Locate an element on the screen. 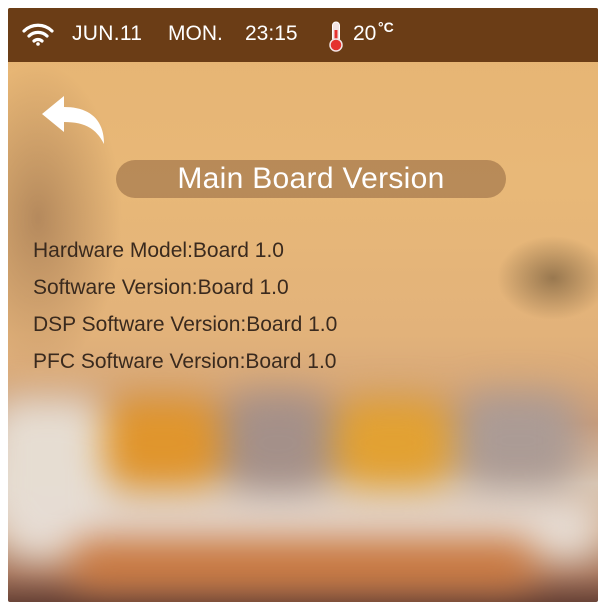 The image size is (605, 607). thermometer-icon is located at coordinates (336, 36).